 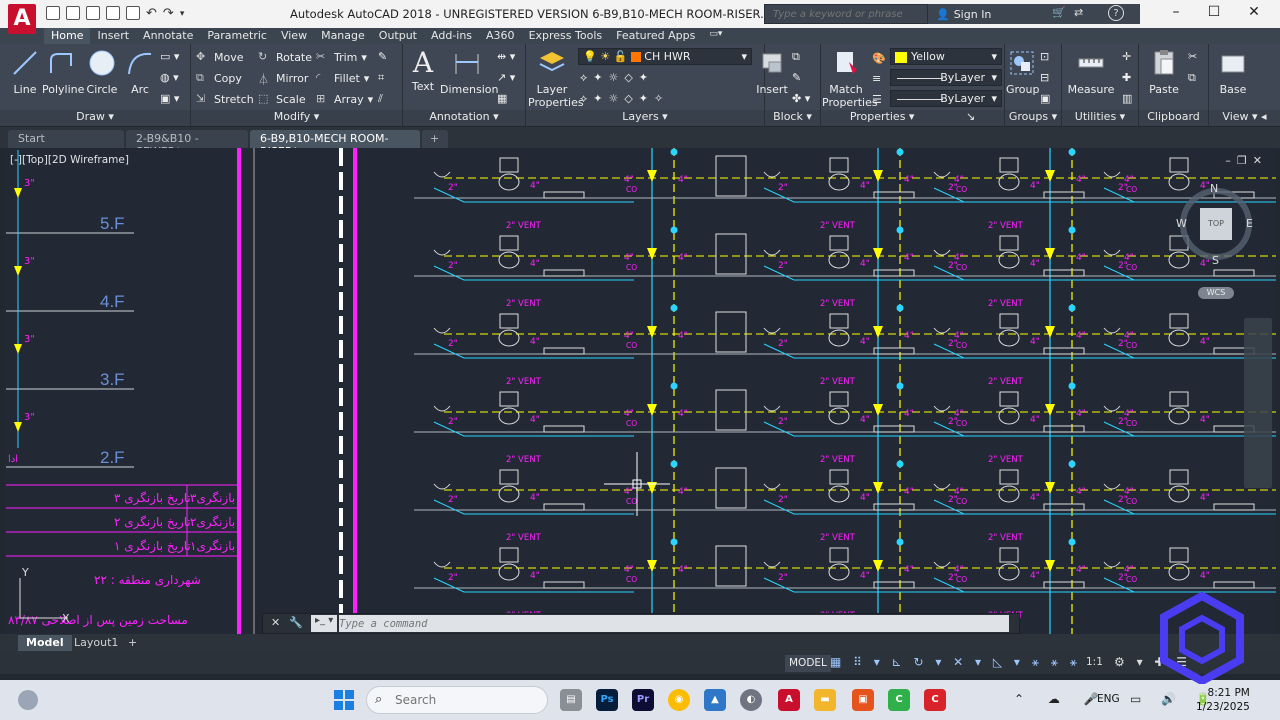 What do you see at coordinates (715, 700) in the screenshot?
I see `photos-icon: ▲` at bounding box center [715, 700].